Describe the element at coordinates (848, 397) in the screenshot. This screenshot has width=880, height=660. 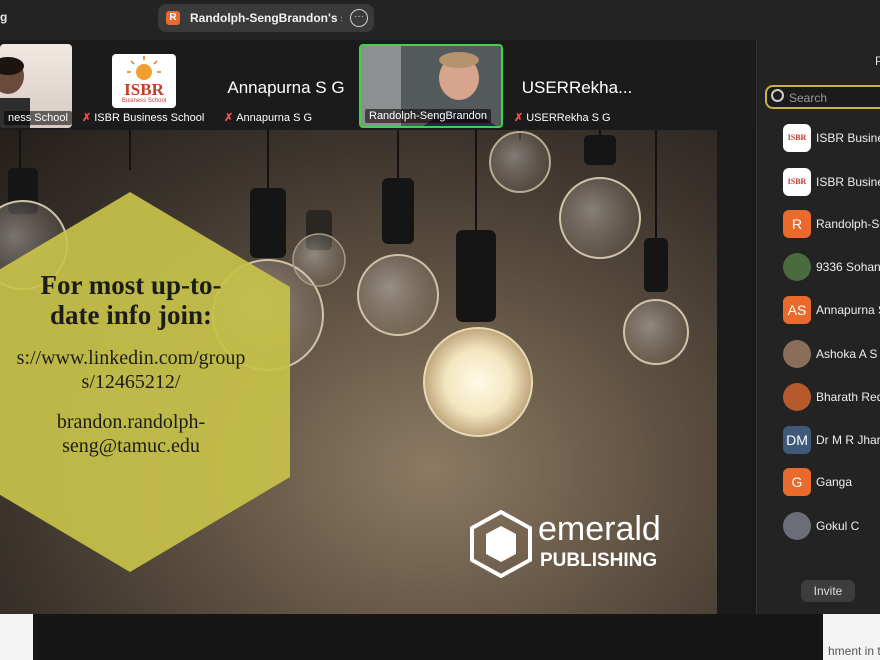
I see `participant-name: Bharath Red` at that location.